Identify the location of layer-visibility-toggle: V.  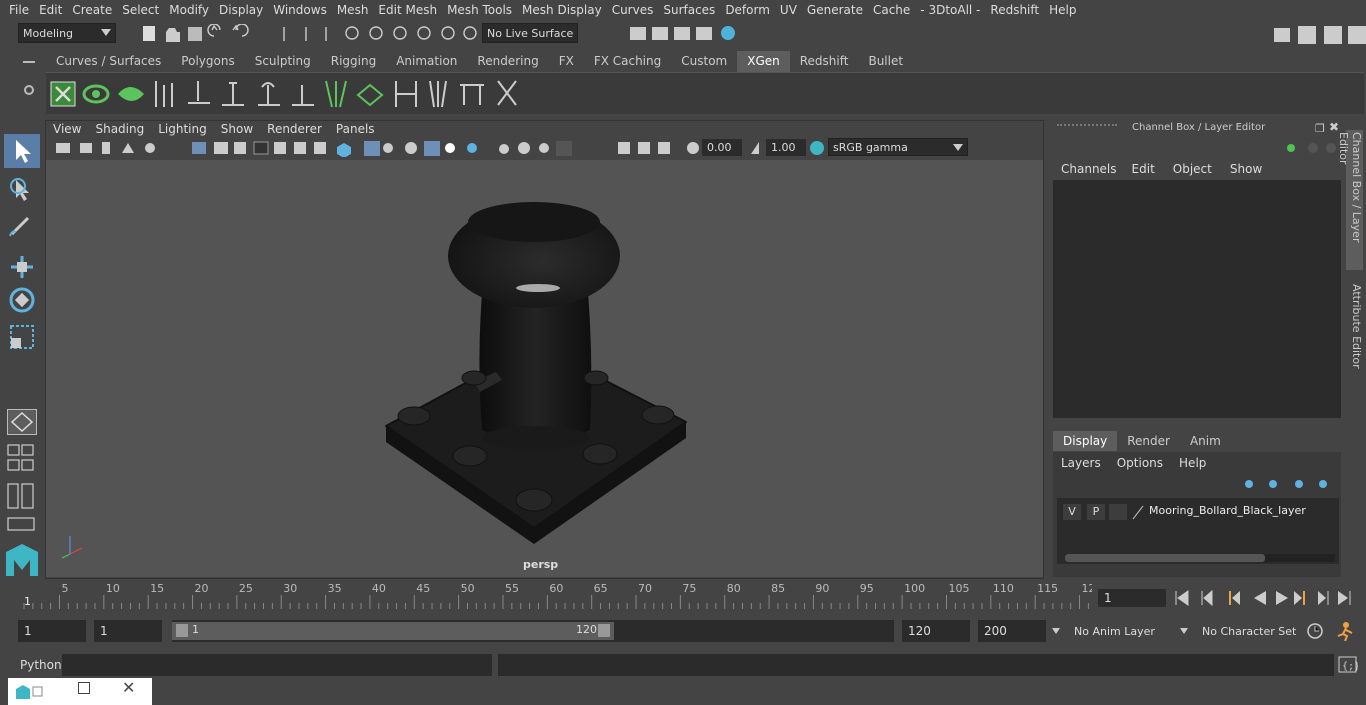
(1072, 512).